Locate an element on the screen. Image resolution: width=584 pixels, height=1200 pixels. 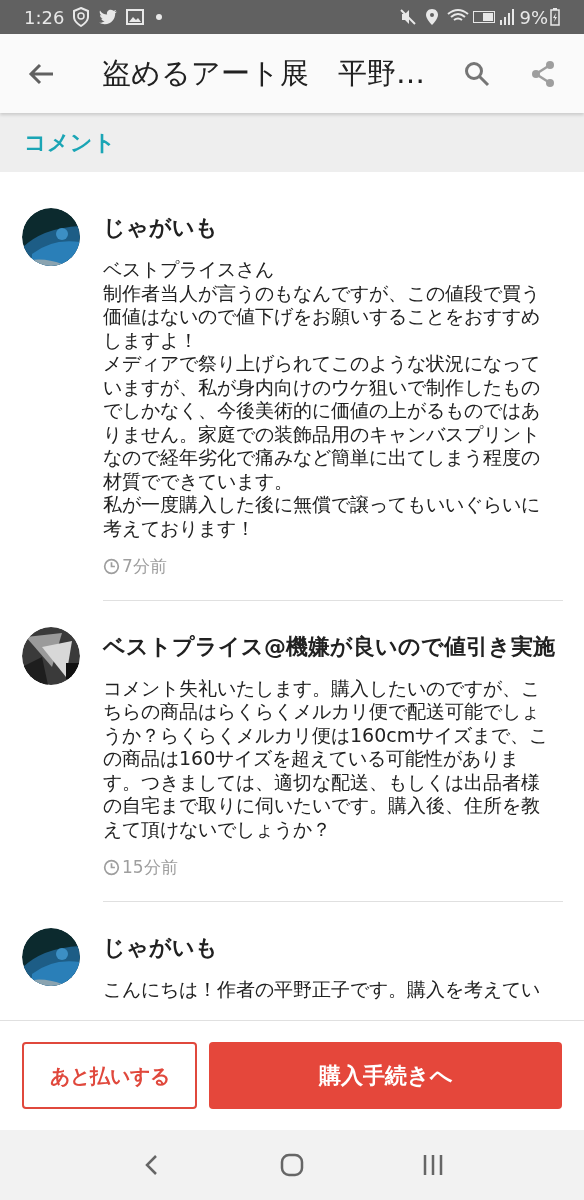
comment-text: こんにちは！作者の平野正子です。購入を考えてい is located at coordinates (322, 989).